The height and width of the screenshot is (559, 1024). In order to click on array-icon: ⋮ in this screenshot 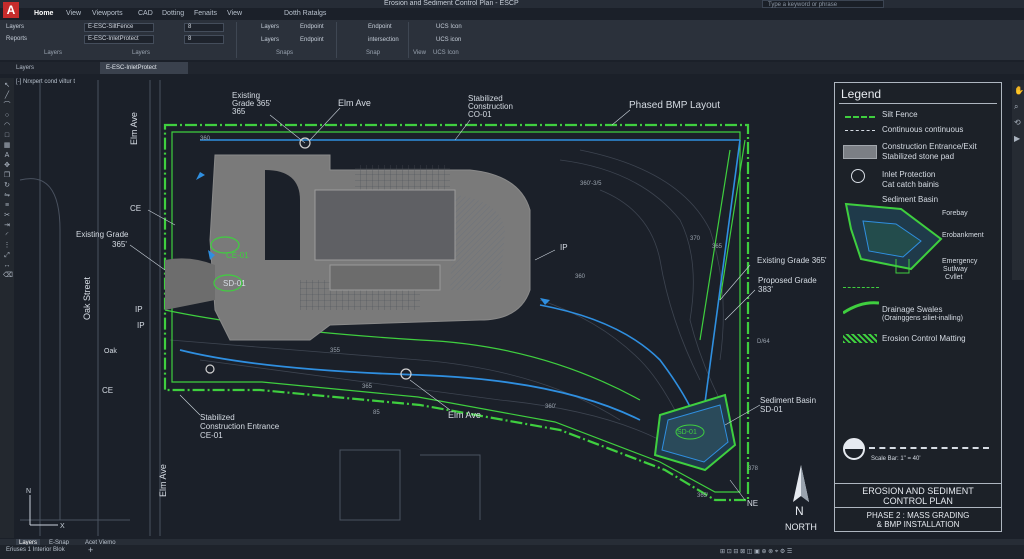, I will do `click(7, 245)`.